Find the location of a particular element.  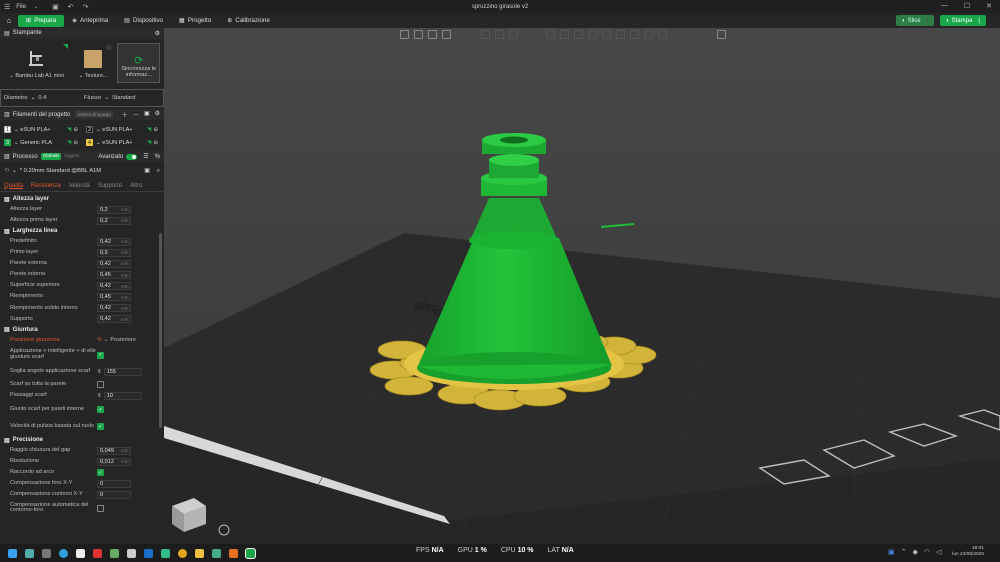

printer-card: ⌄ Bambu Lab A1 mini is located at coordinates (36, 63).